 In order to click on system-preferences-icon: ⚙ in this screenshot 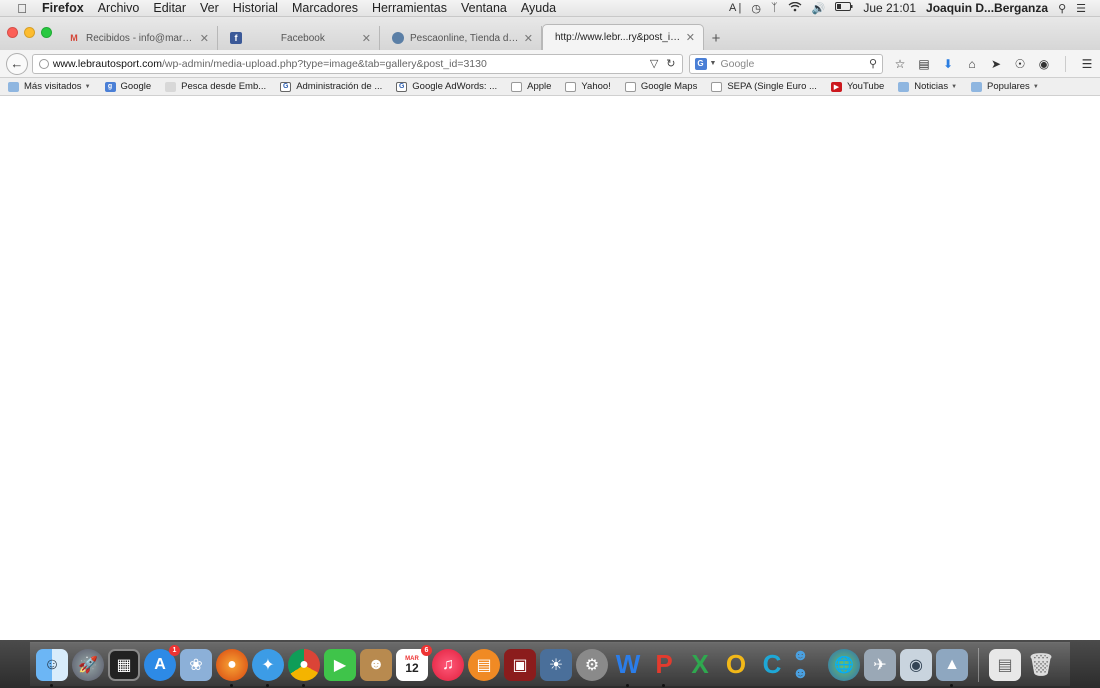, I will do `click(592, 664)`.